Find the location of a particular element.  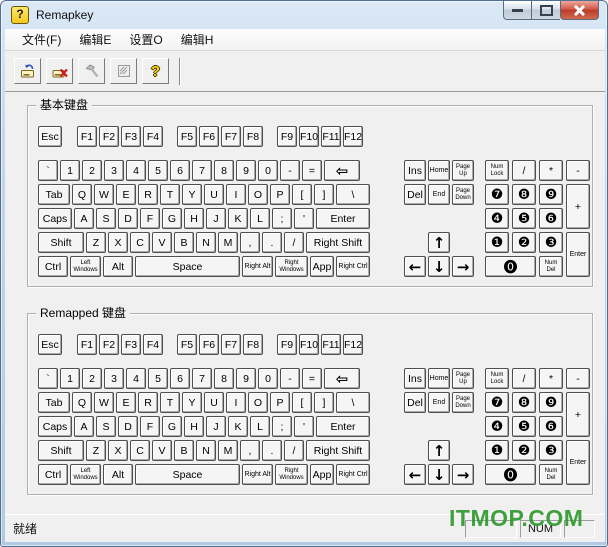

key-page-down: Page Down is located at coordinates (463, 402).